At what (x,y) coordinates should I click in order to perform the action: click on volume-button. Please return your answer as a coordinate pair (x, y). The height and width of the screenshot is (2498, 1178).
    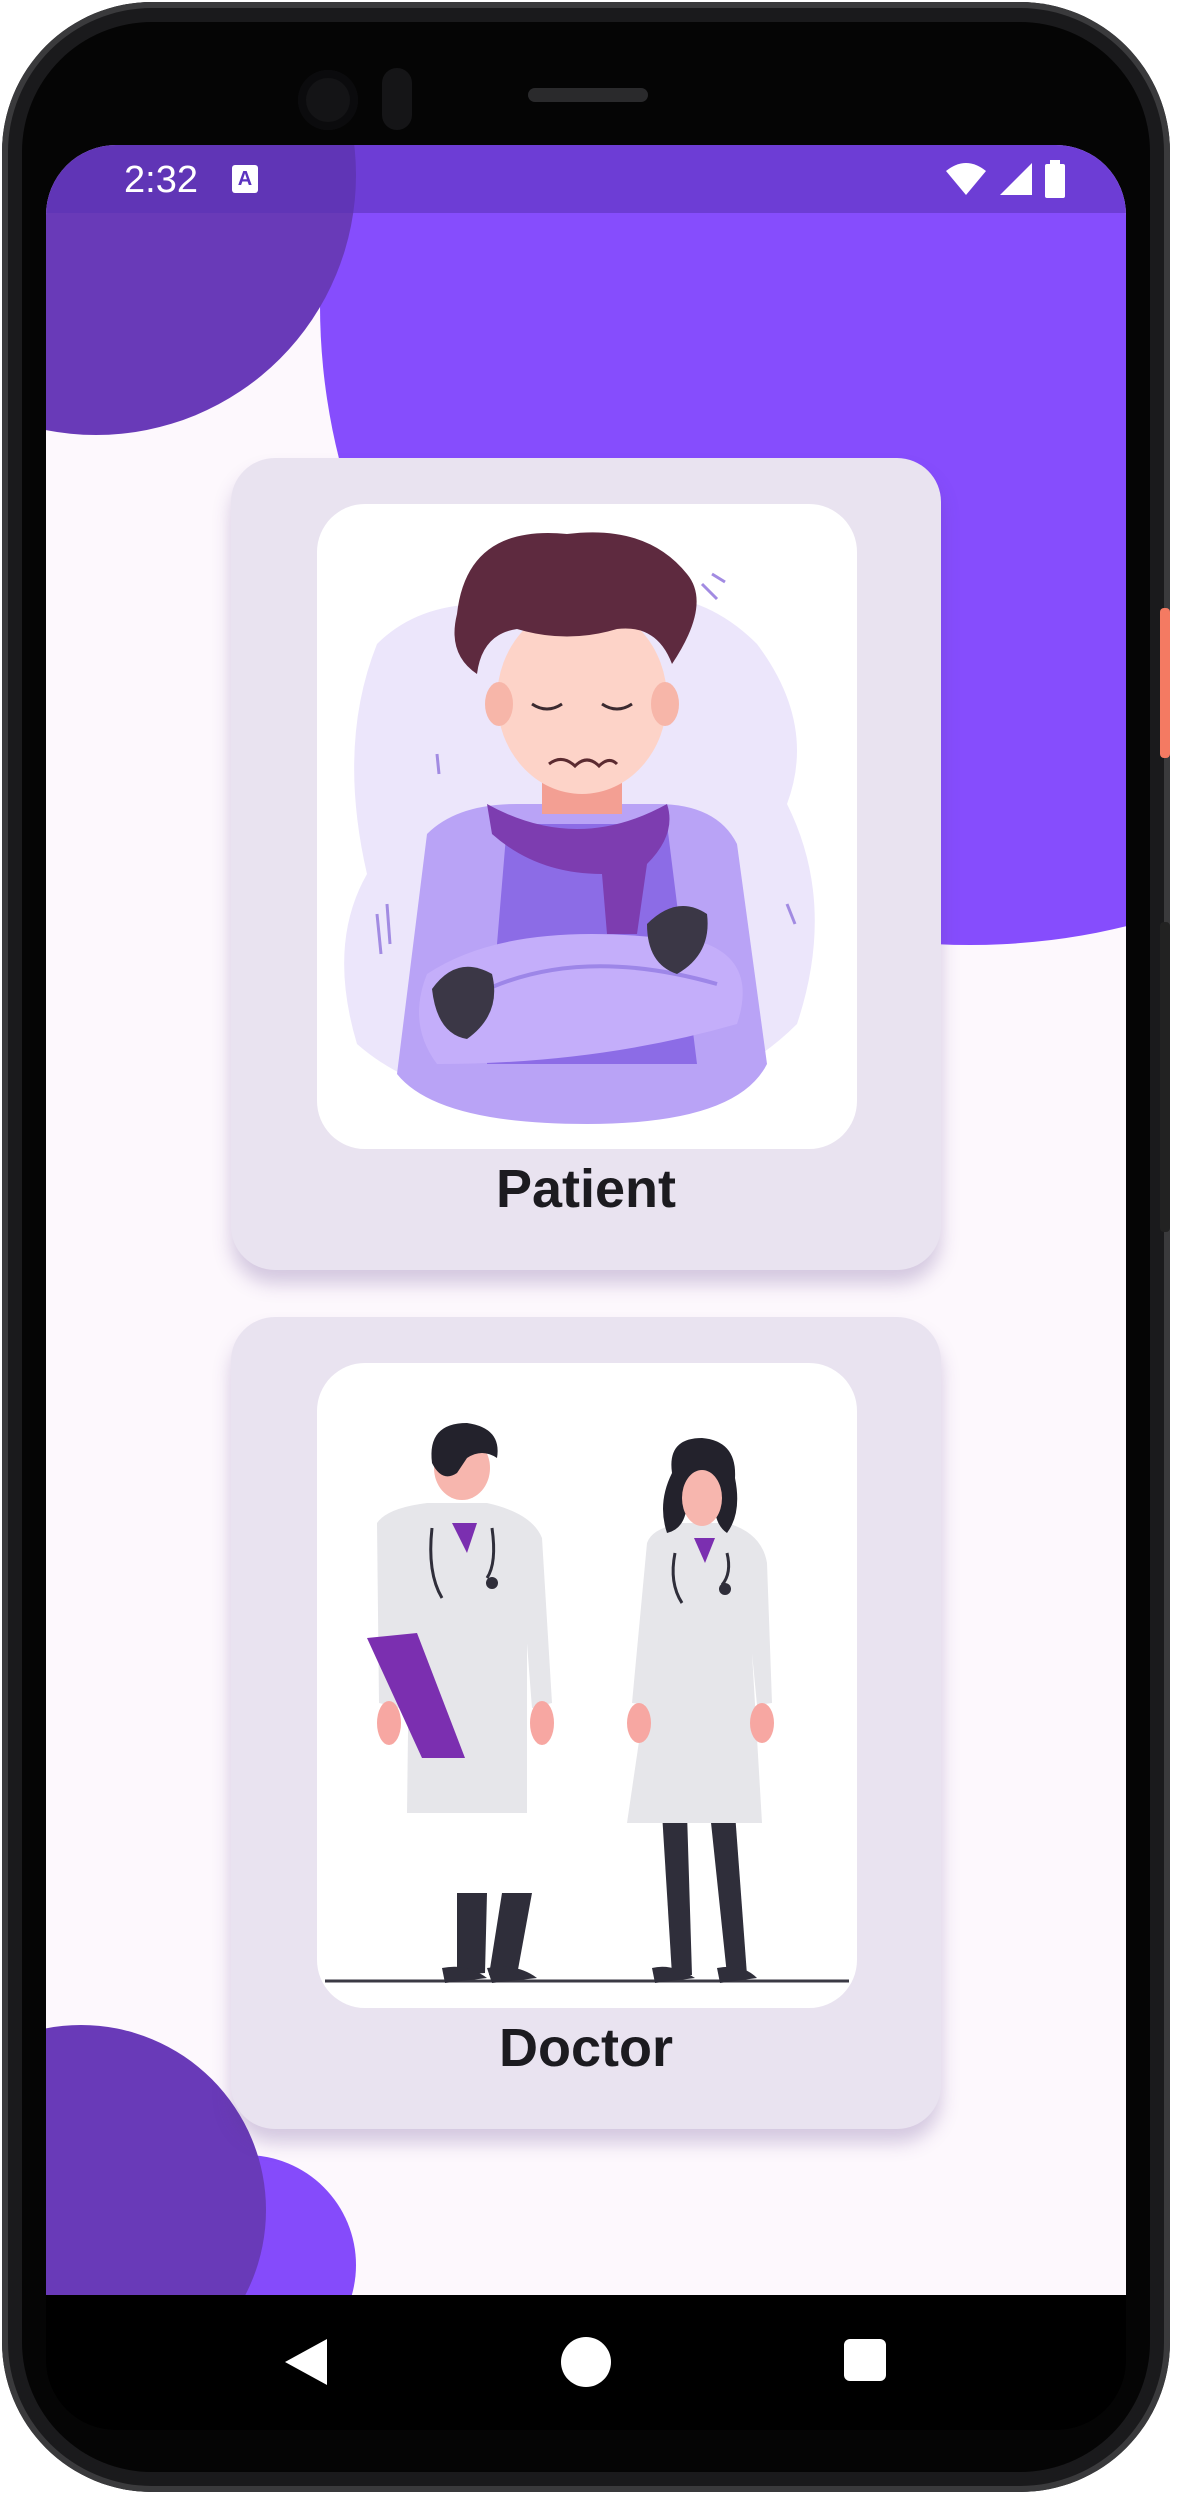
    Looking at the image, I should click on (1165, 1077).